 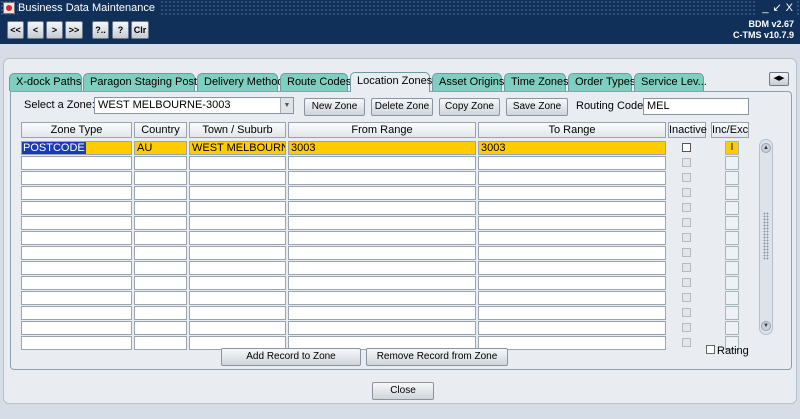 I want to click on tab-time-zones: Time Zones, so click(x=536, y=82).